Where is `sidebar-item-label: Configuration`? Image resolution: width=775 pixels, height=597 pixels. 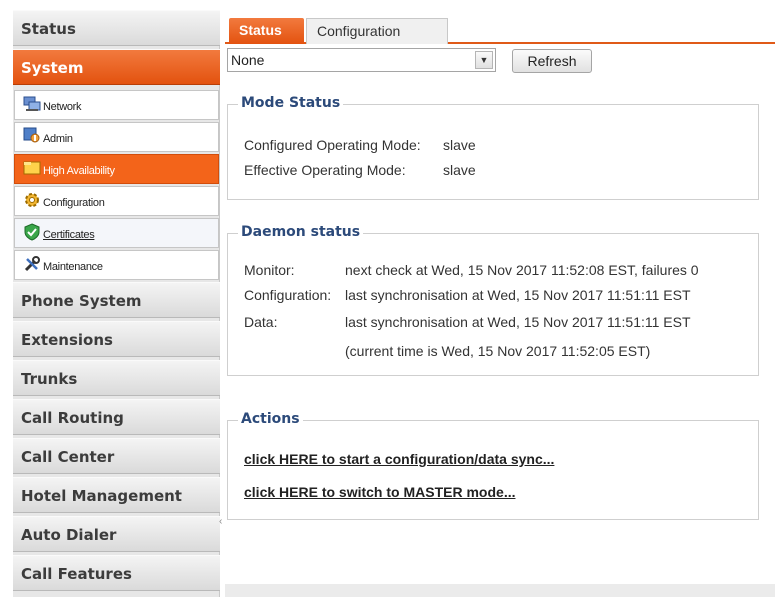 sidebar-item-label: Configuration is located at coordinates (74, 203).